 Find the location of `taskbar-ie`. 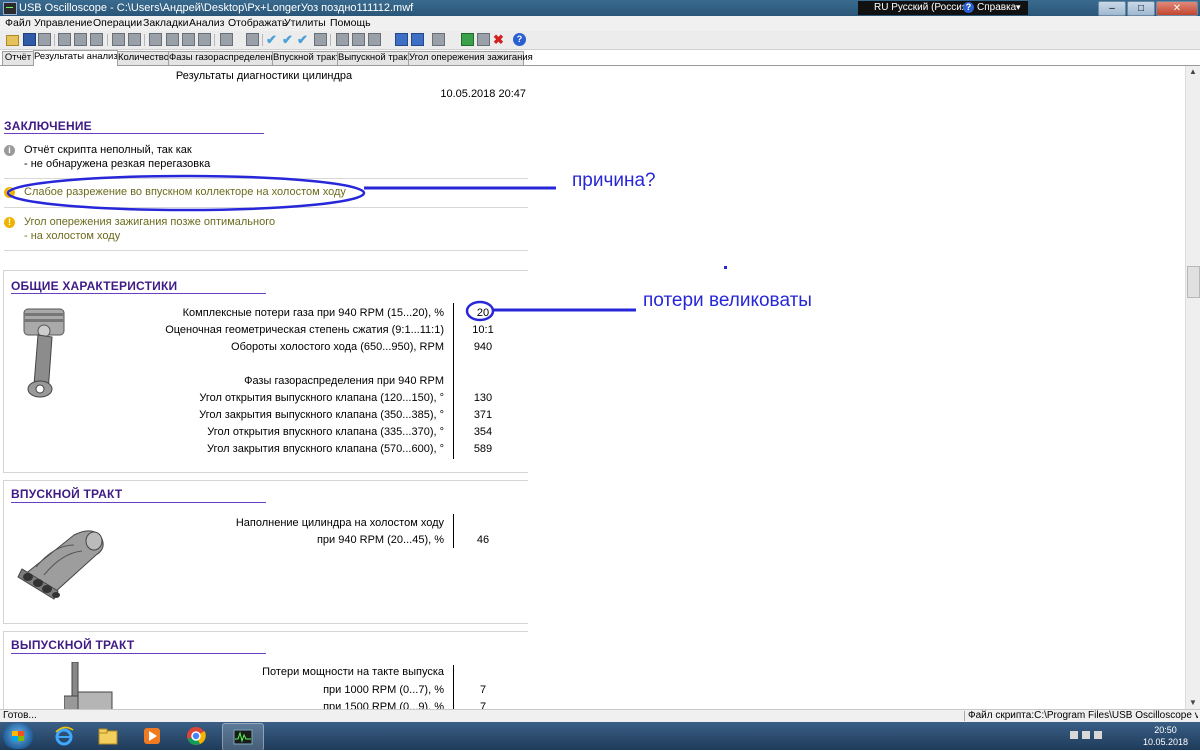

taskbar-ie is located at coordinates (64, 736).